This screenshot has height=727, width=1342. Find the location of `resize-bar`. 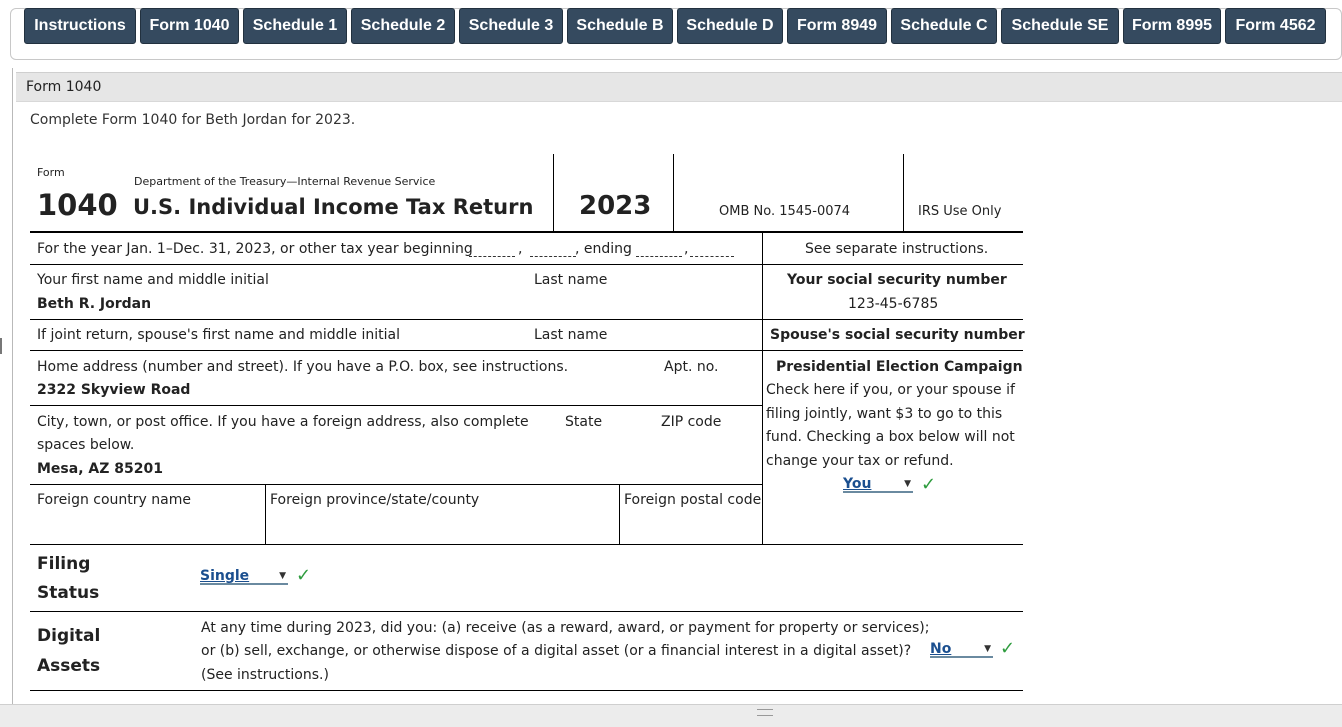

resize-bar is located at coordinates (671, 715).